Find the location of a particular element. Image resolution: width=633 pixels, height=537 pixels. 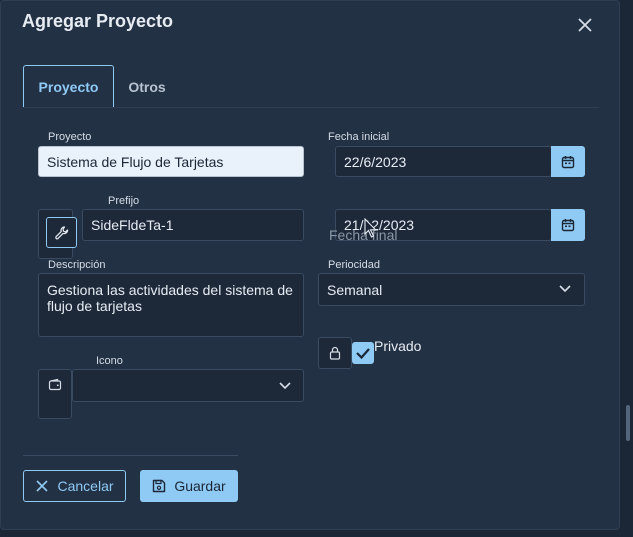

wallet-icon is located at coordinates (55, 384).